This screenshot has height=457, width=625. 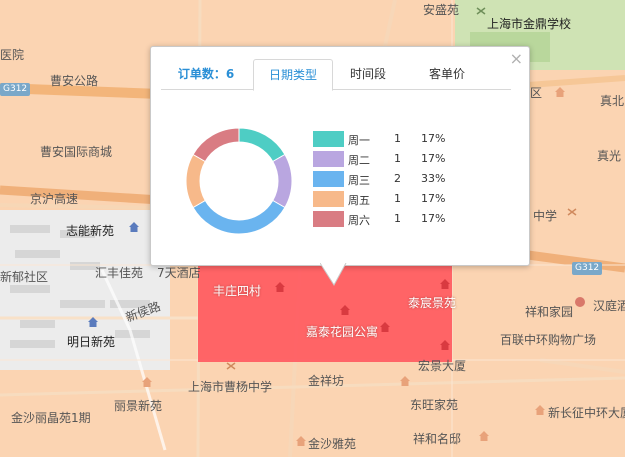 I want to click on legend-item: 周一 1 17%, so click(x=388, y=140).